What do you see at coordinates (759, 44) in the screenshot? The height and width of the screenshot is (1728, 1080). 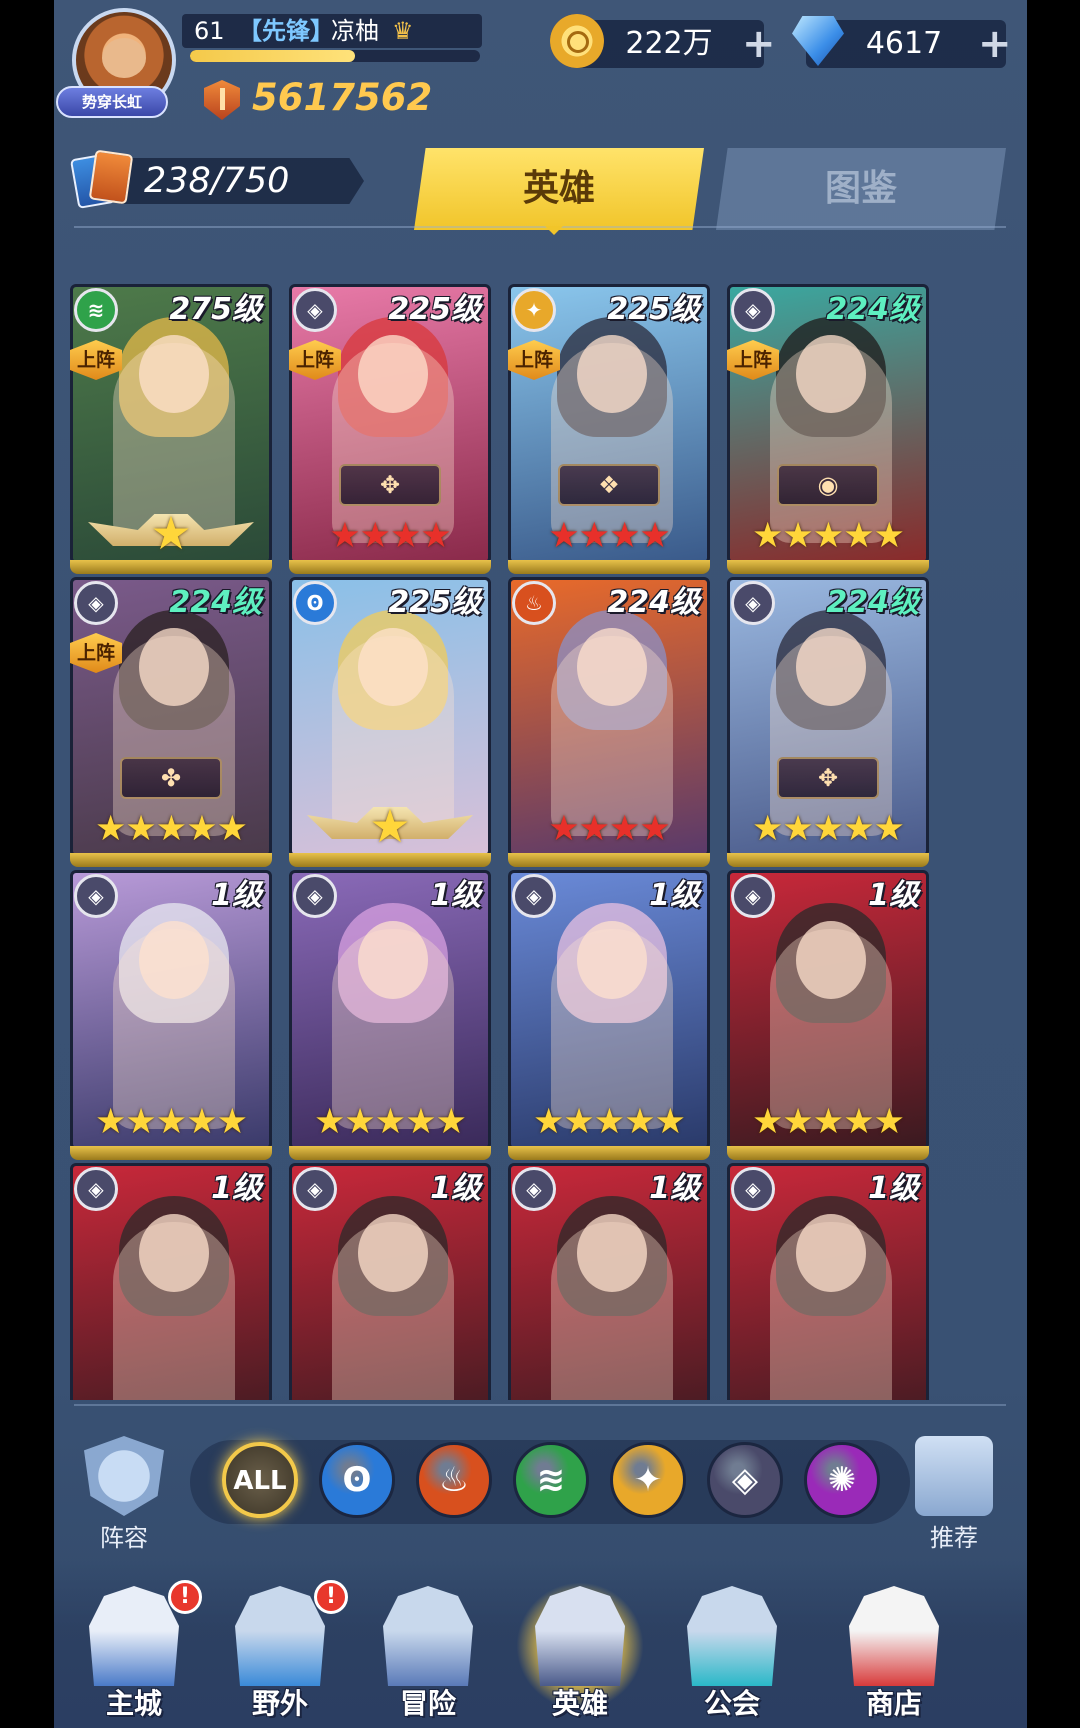 I see `add-gold-button: +` at bounding box center [759, 44].